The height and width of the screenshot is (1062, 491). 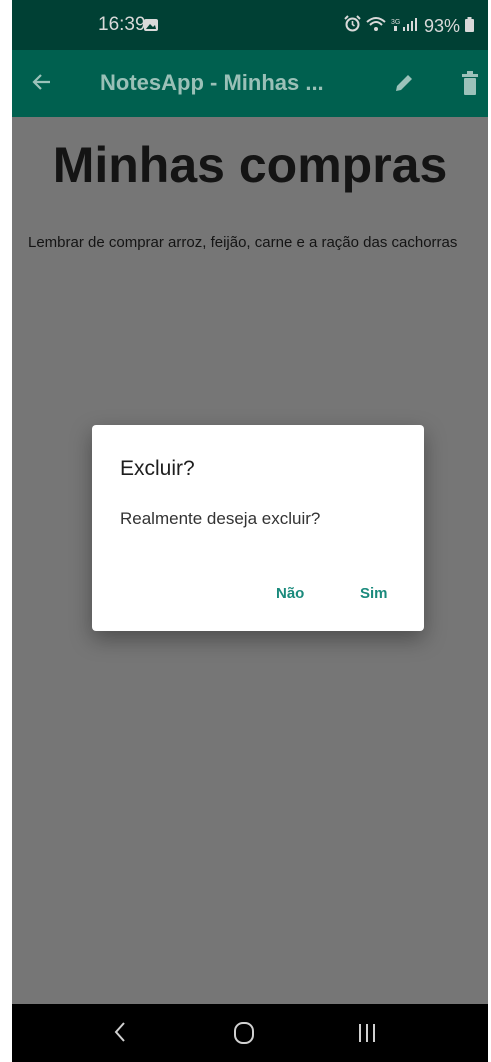 I want to click on system-nav-bar, so click(x=250, y=1033).